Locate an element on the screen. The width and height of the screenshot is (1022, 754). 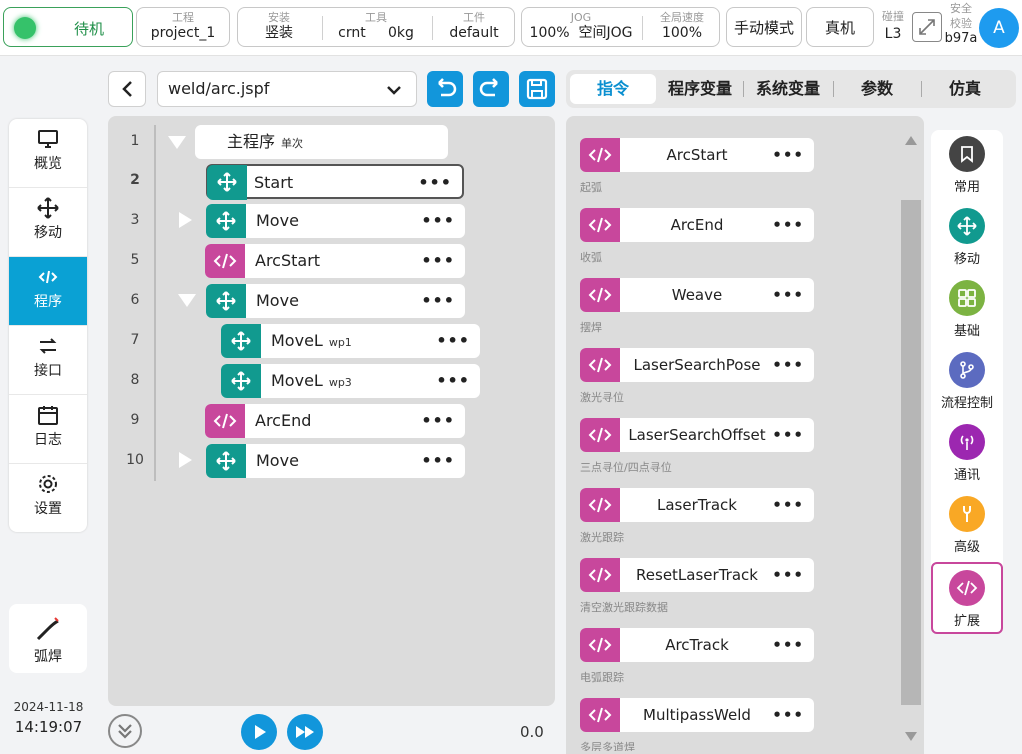
command-desc: 三点寻位/四点寻位 is located at coordinates (626, 467).